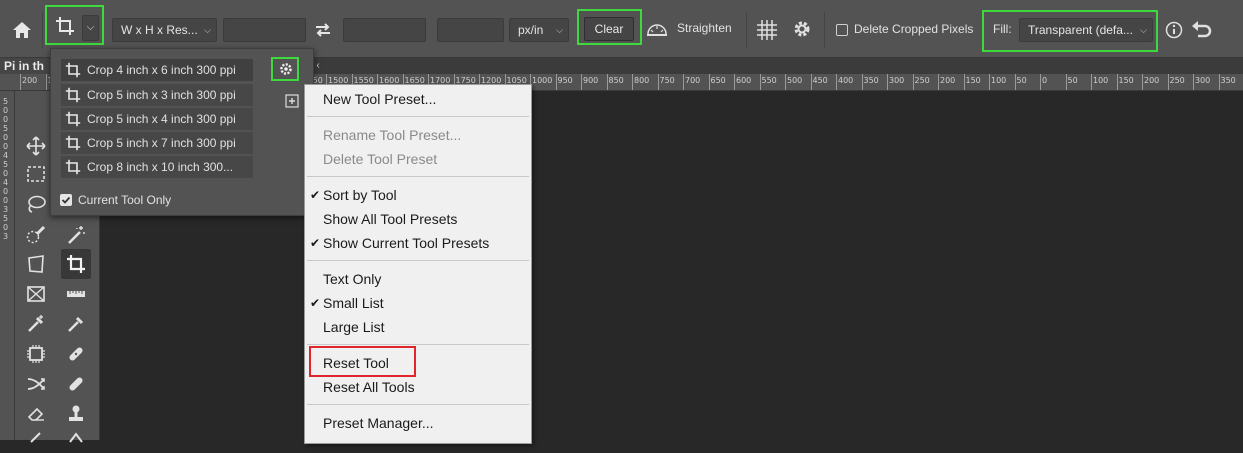 The height and width of the screenshot is (453, 1243). Describe the element at coordinates (1021, 80) in the screenshot. I see `ruler-label: 50` at that location.